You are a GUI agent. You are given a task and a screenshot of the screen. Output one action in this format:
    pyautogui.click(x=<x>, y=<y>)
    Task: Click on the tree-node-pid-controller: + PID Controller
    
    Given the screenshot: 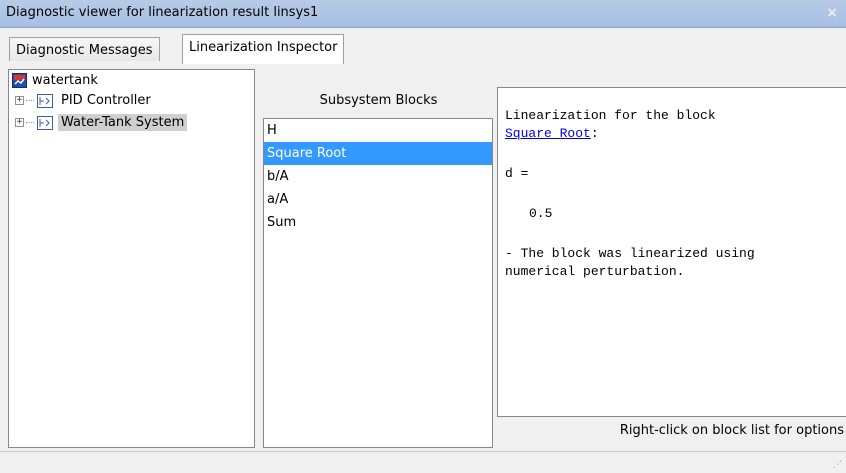 What is the action you would take?
    pyautogui.click(x=84, y=100)
    